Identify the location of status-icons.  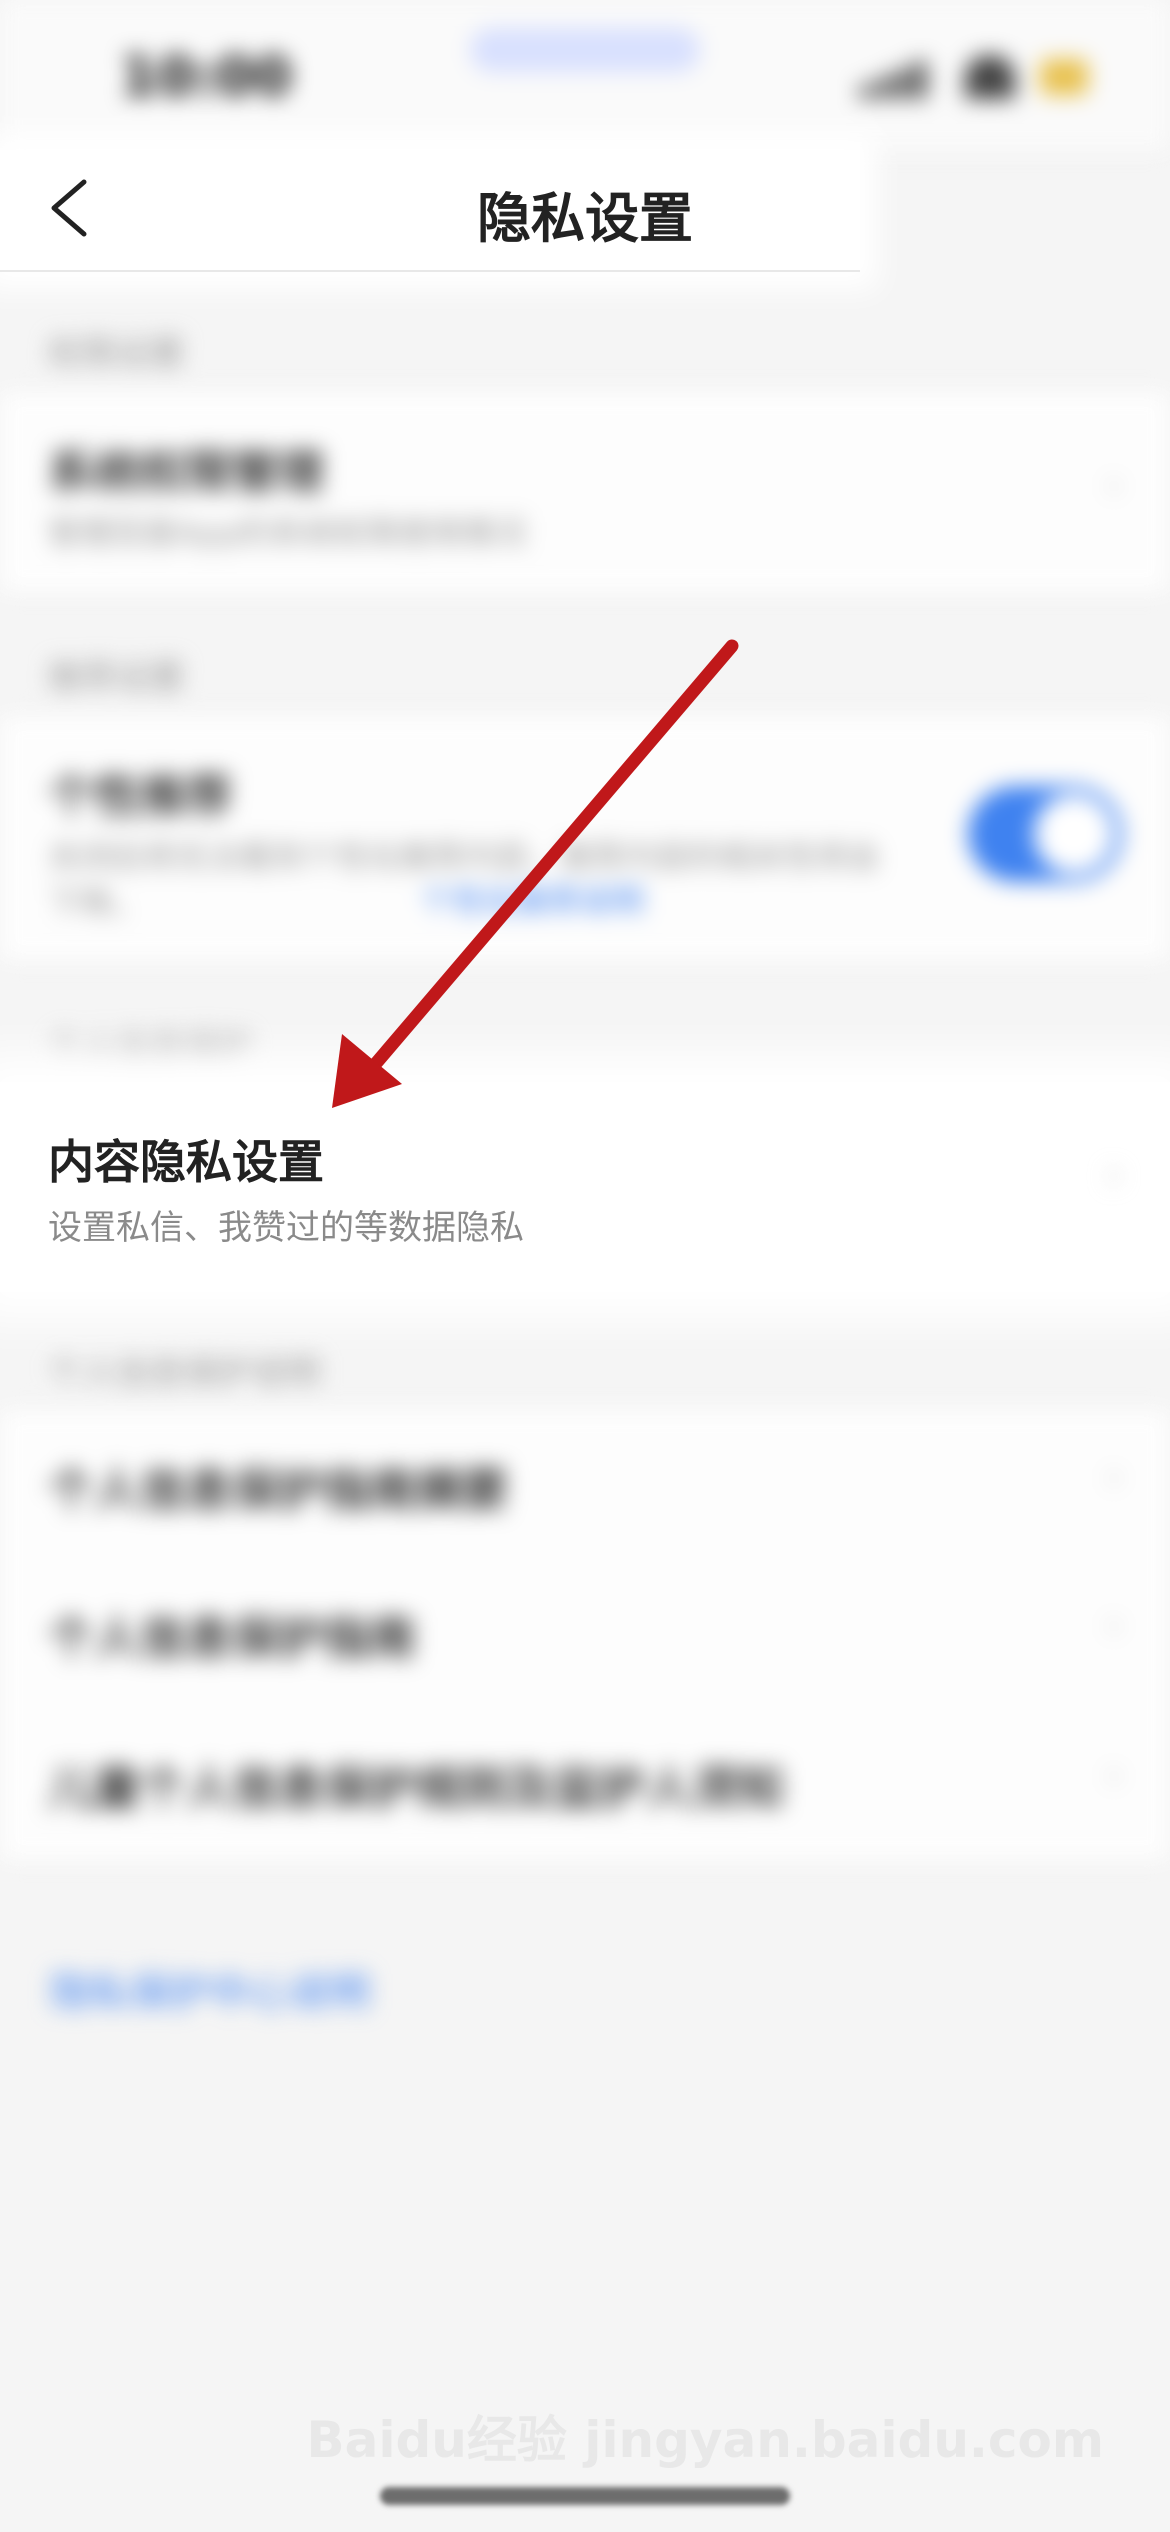
(975, 77).